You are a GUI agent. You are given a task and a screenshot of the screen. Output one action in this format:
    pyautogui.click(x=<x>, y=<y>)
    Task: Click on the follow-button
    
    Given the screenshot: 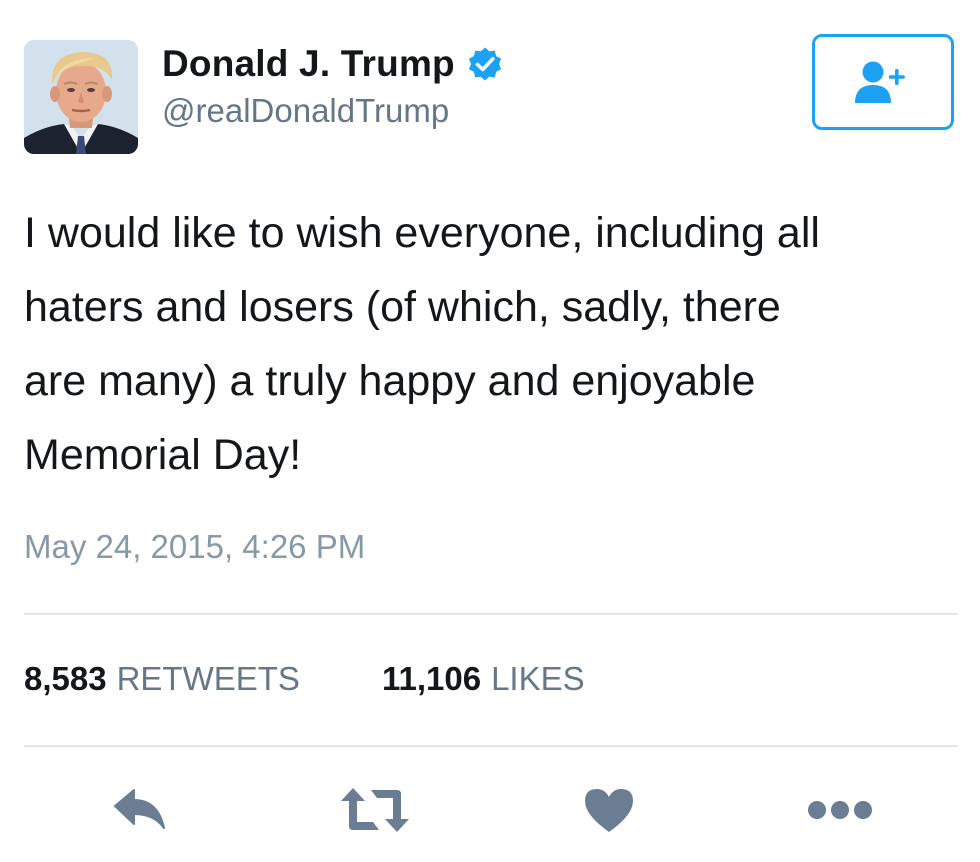 What is the action you would take?
    pyautogui.click(x=883, y=82)
    